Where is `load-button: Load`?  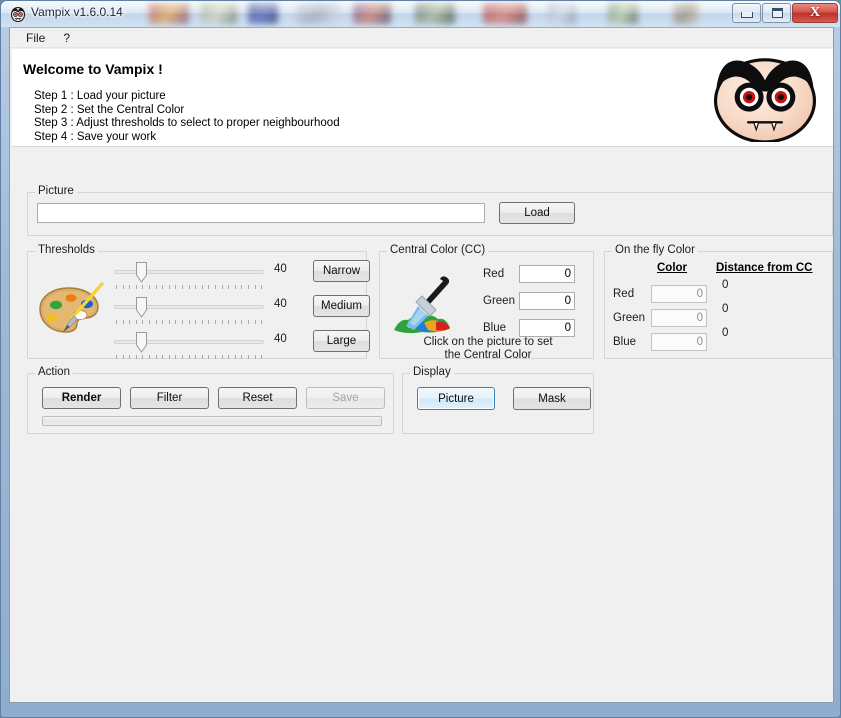 load-button: Load is located at coordinates (537, 213).